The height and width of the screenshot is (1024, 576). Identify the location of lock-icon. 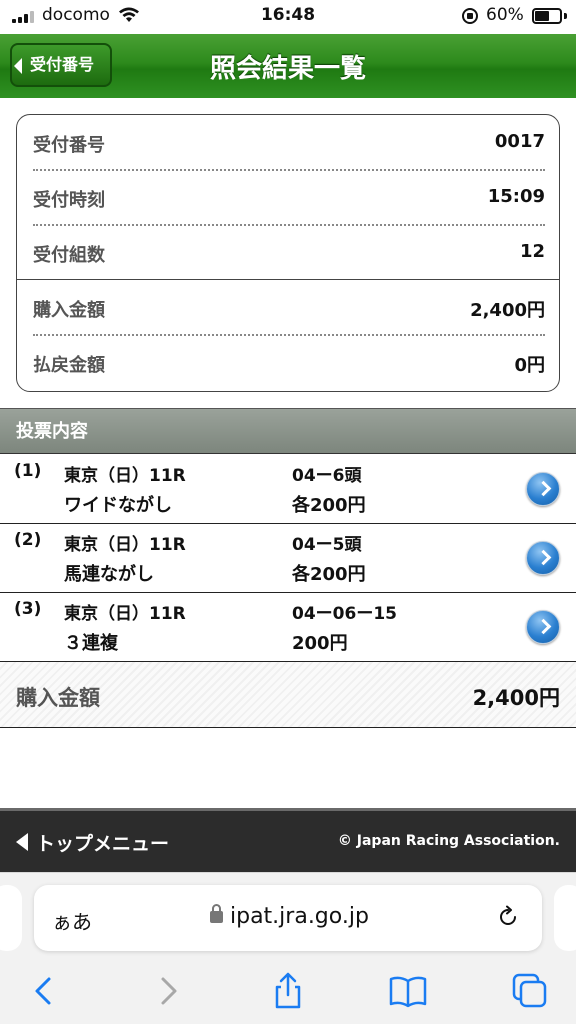
(216, 913).